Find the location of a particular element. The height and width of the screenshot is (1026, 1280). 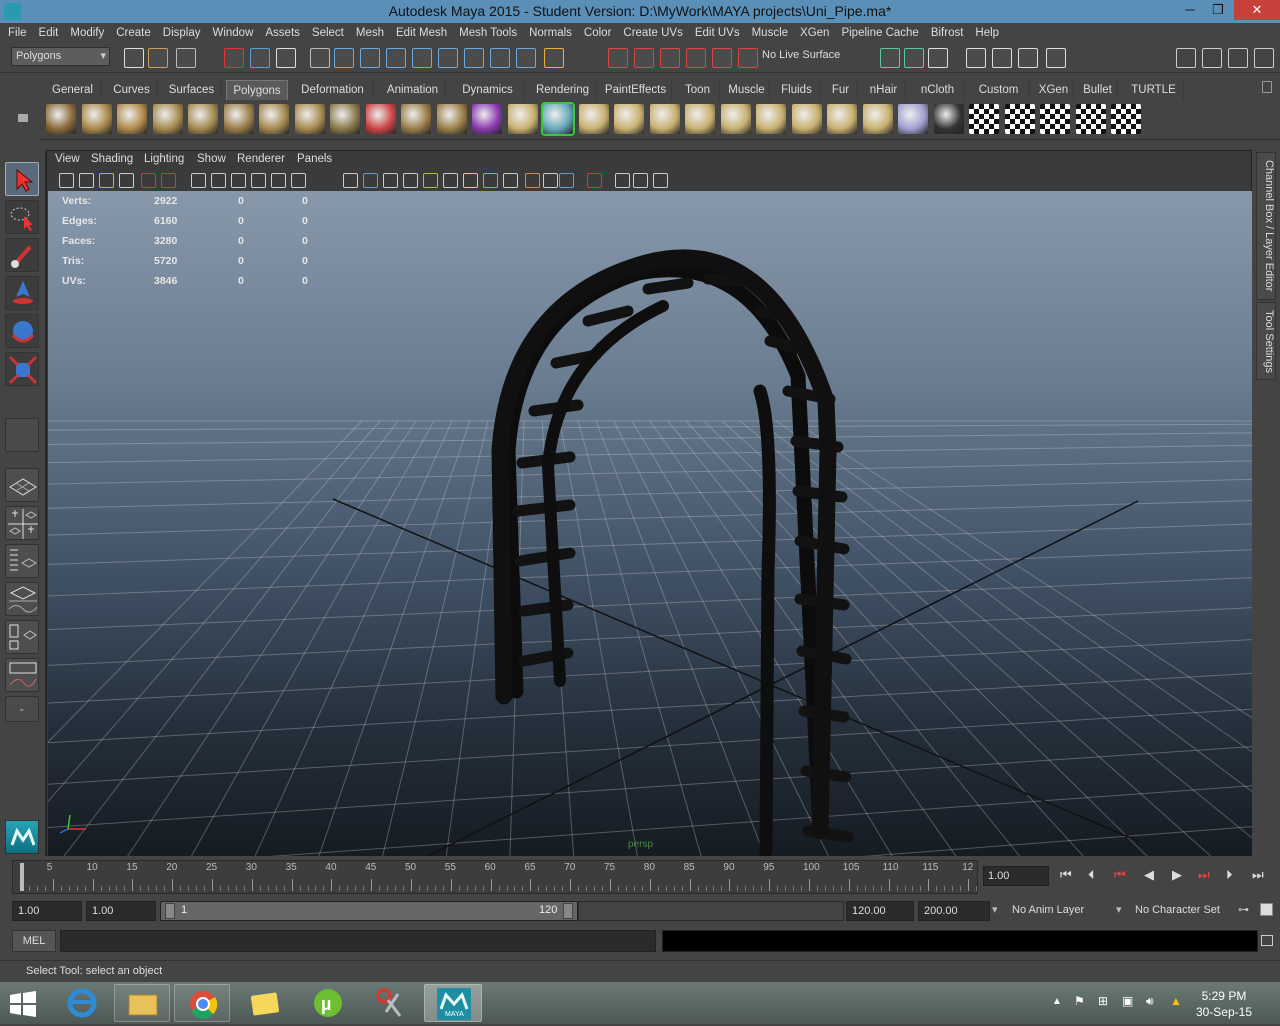

snap-view-plane-icon is located at coordinates (670, 58).